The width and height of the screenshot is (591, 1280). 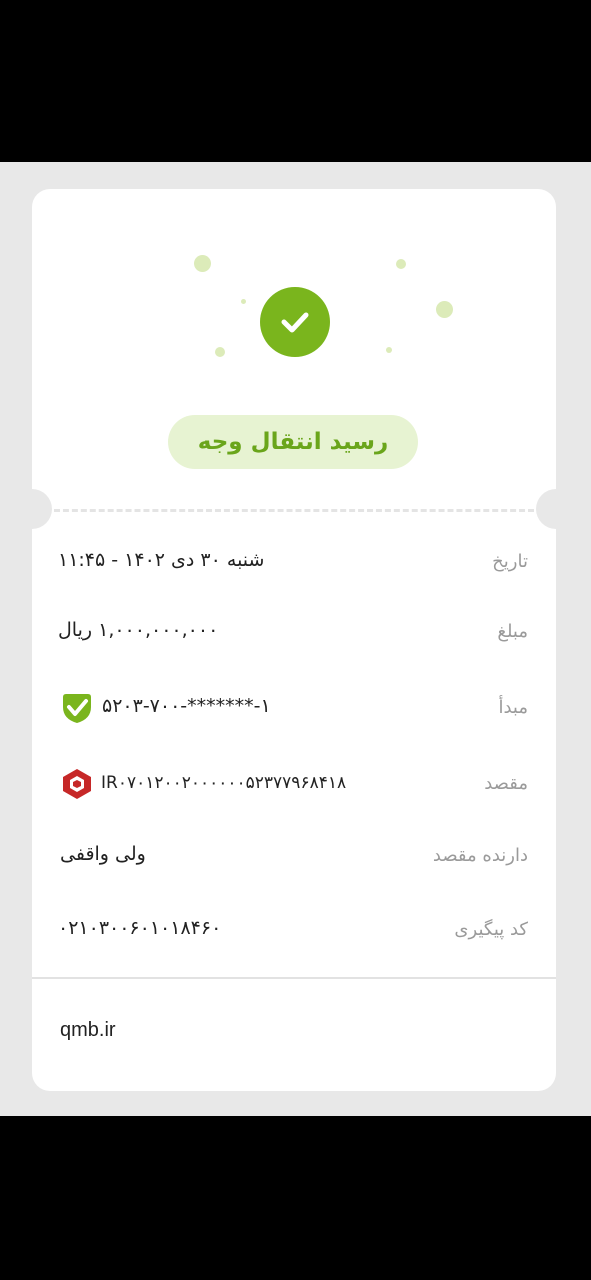 What do you see at coordinates (294, 857) in the screenshot?
I see `destination-holder-row: دارنده مقصد ولی واقفی` at bounding box center [294, 857].